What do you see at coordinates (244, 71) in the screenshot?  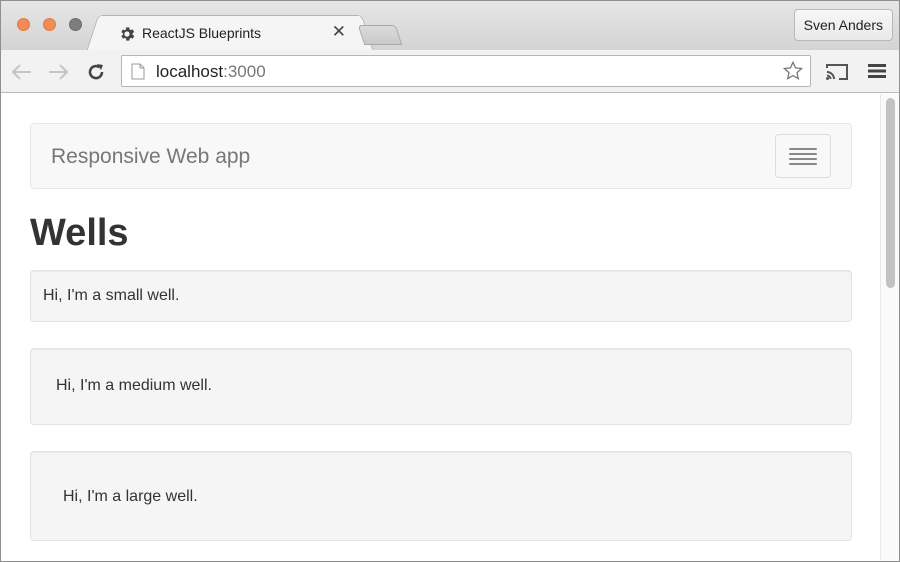 I see `url-port: :3000` at bounding box center [244, 71].